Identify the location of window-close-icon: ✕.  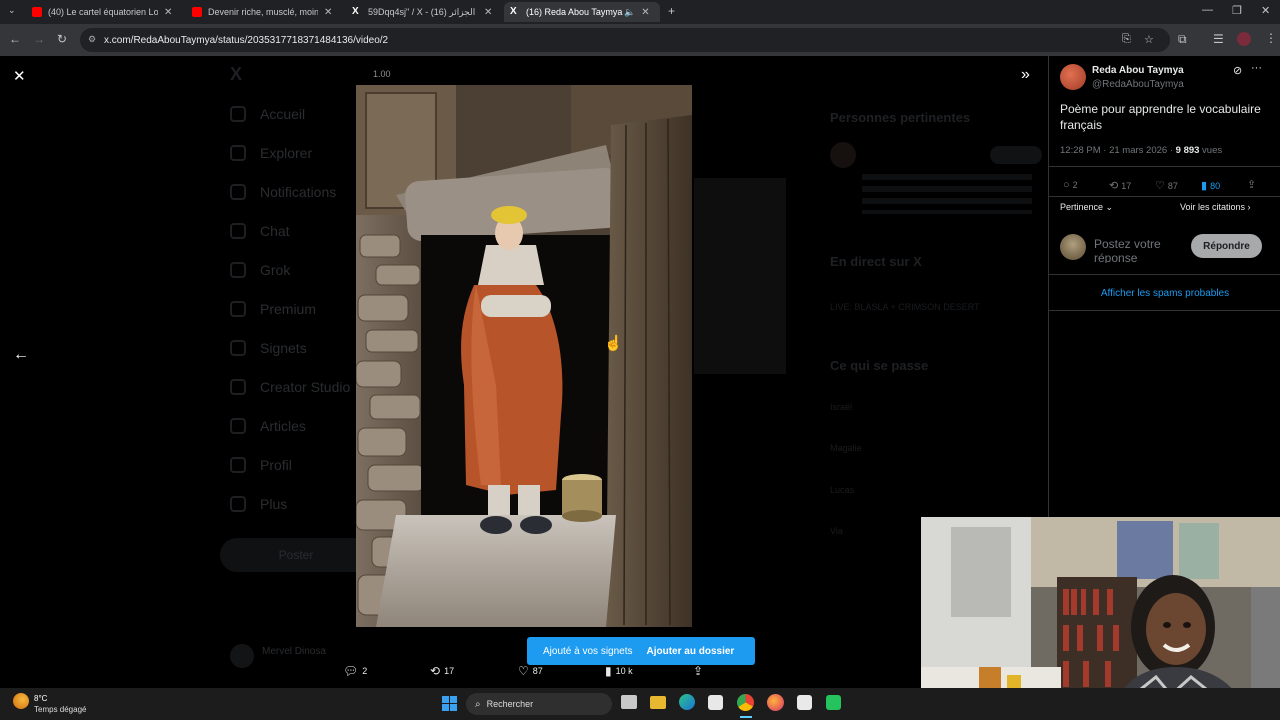
(1265, 10).